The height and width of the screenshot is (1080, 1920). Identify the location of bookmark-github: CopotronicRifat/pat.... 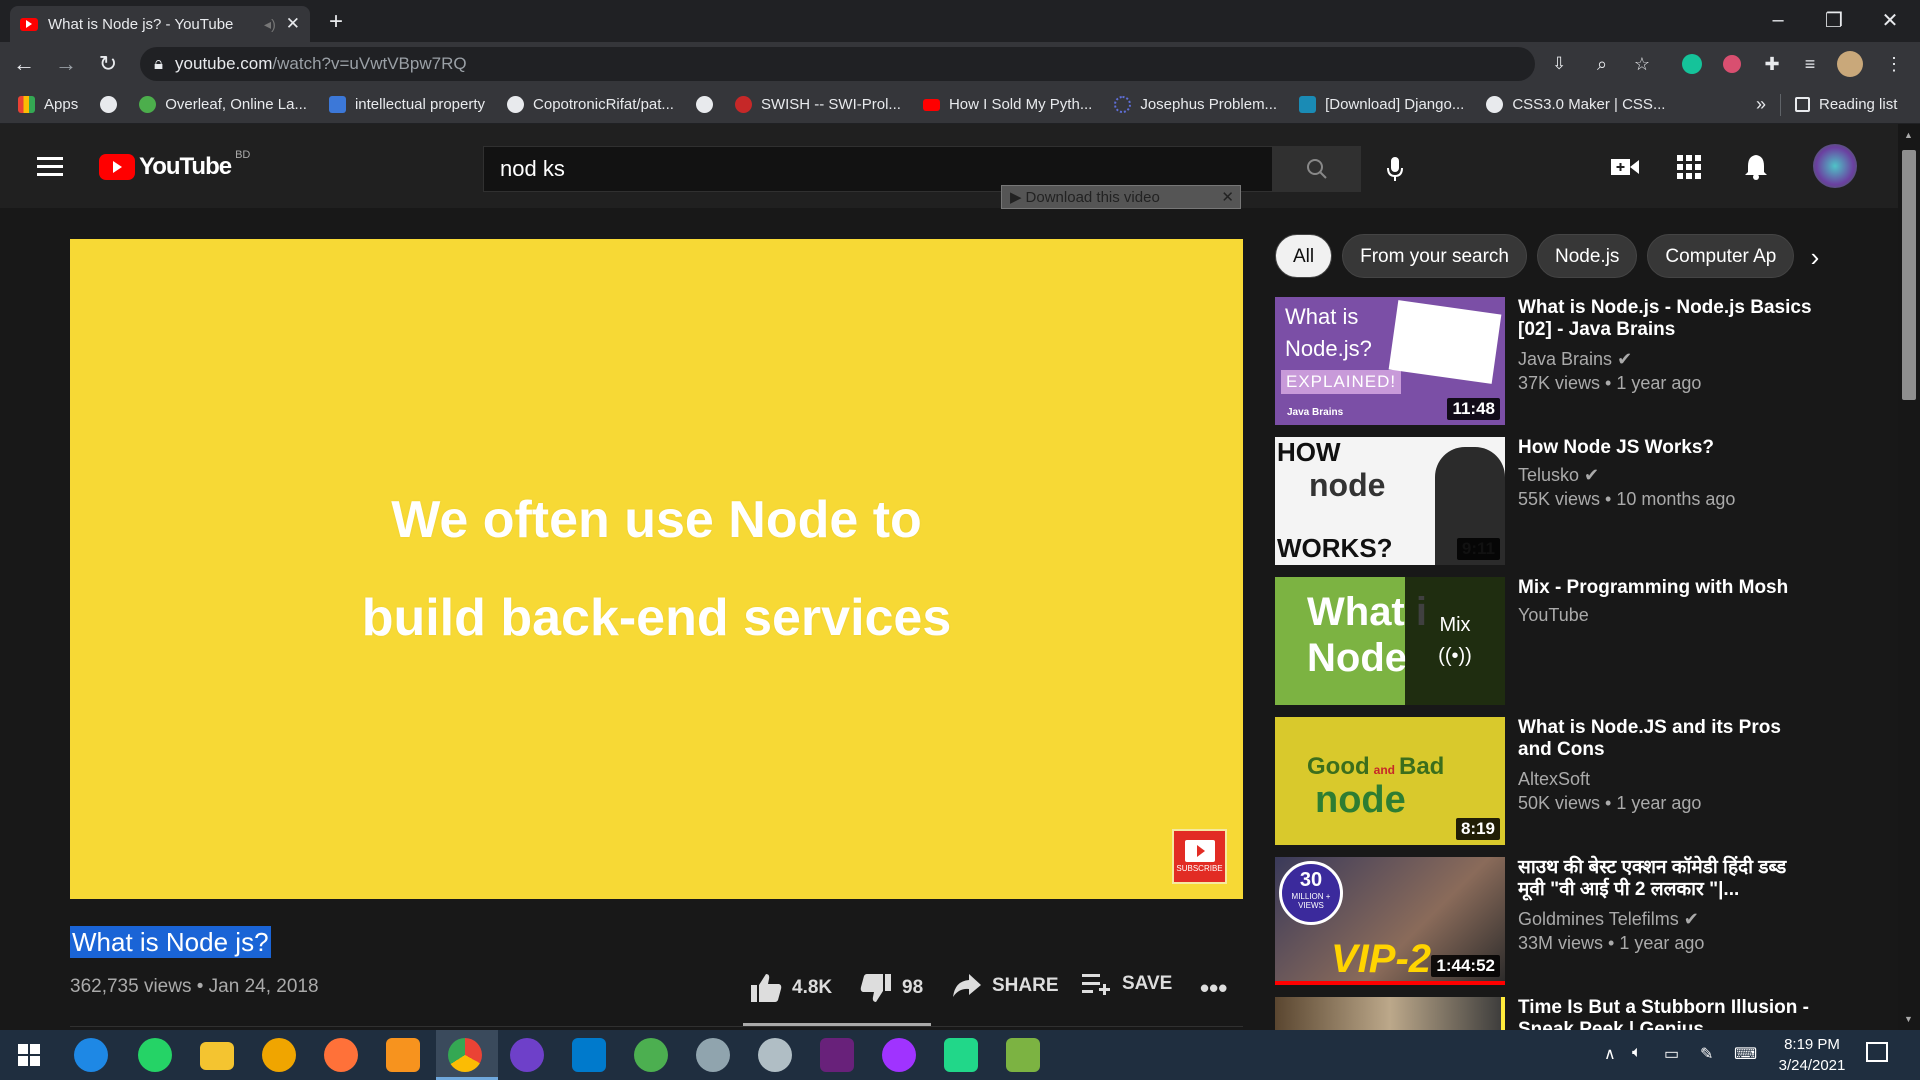
(590, 104).